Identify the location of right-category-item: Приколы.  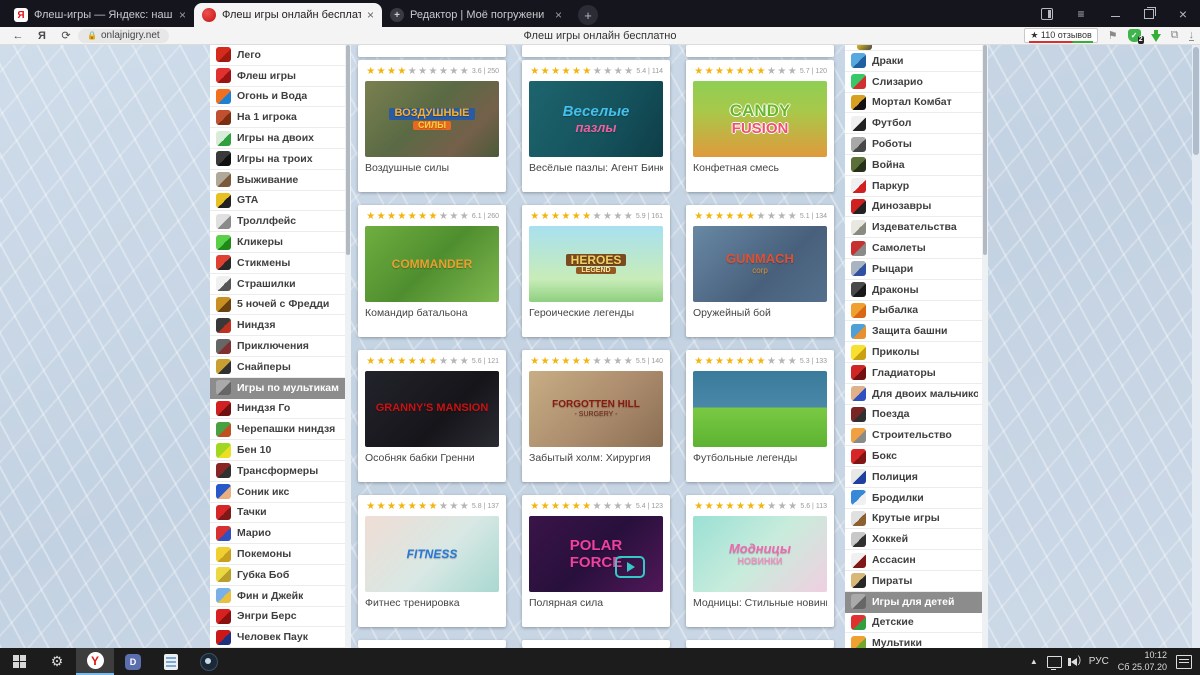
(913, 352).